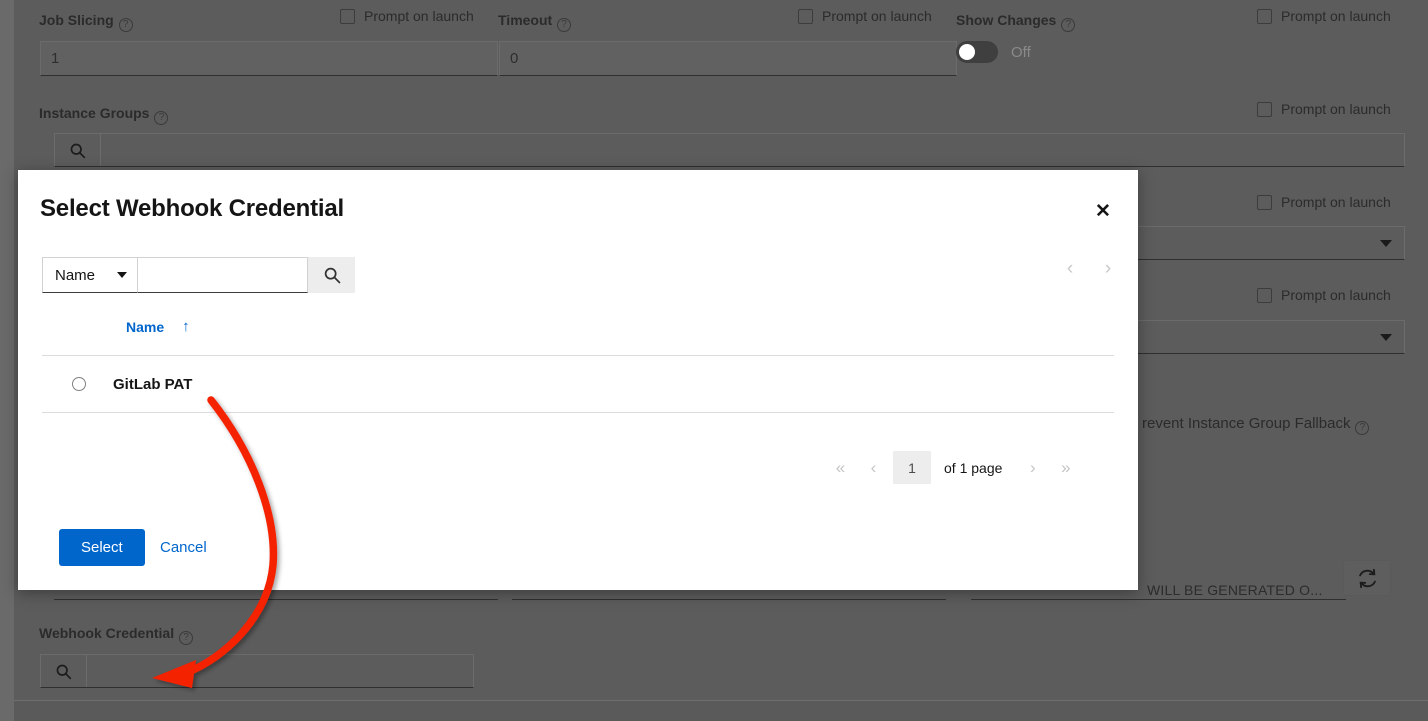 Image resolution: width=1428 pixels, height=721 pixels. I want to click on input-job-slicing: 1, so click(269, 58).